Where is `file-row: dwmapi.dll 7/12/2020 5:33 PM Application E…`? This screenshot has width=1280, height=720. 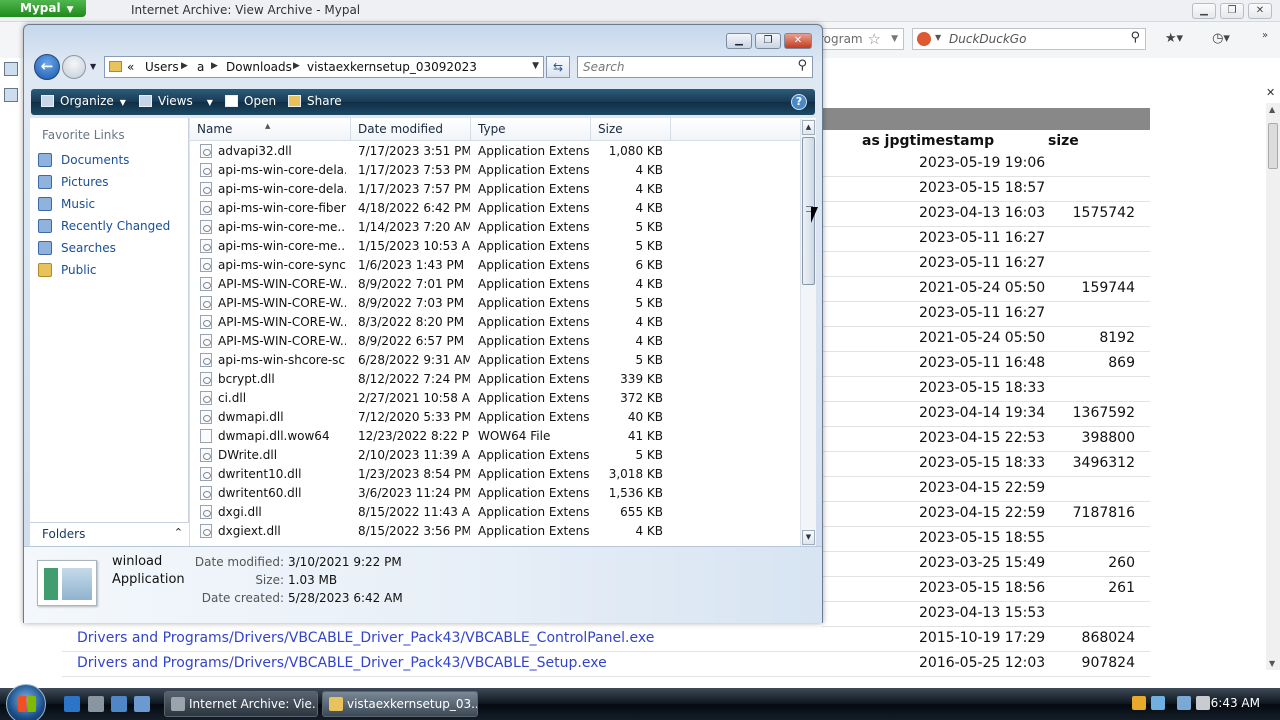 file-row: dwmapi.dll 7/12/2020 5:33 PM Application E… is located at coordinates (495, 417).